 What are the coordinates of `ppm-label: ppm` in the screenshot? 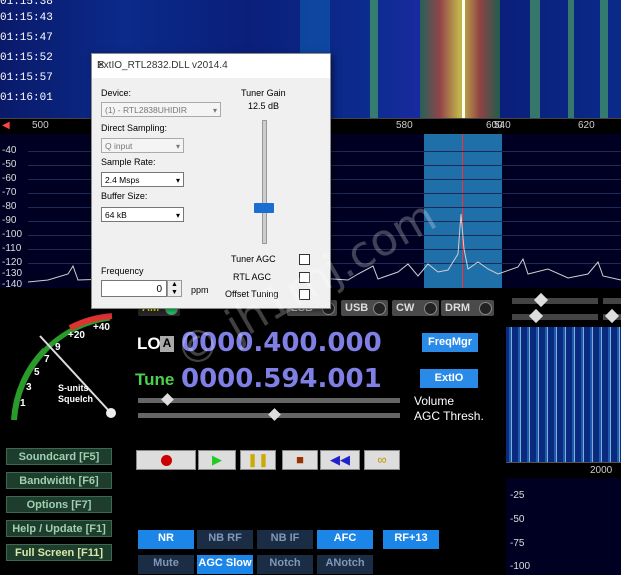 It's located at (200, 290).